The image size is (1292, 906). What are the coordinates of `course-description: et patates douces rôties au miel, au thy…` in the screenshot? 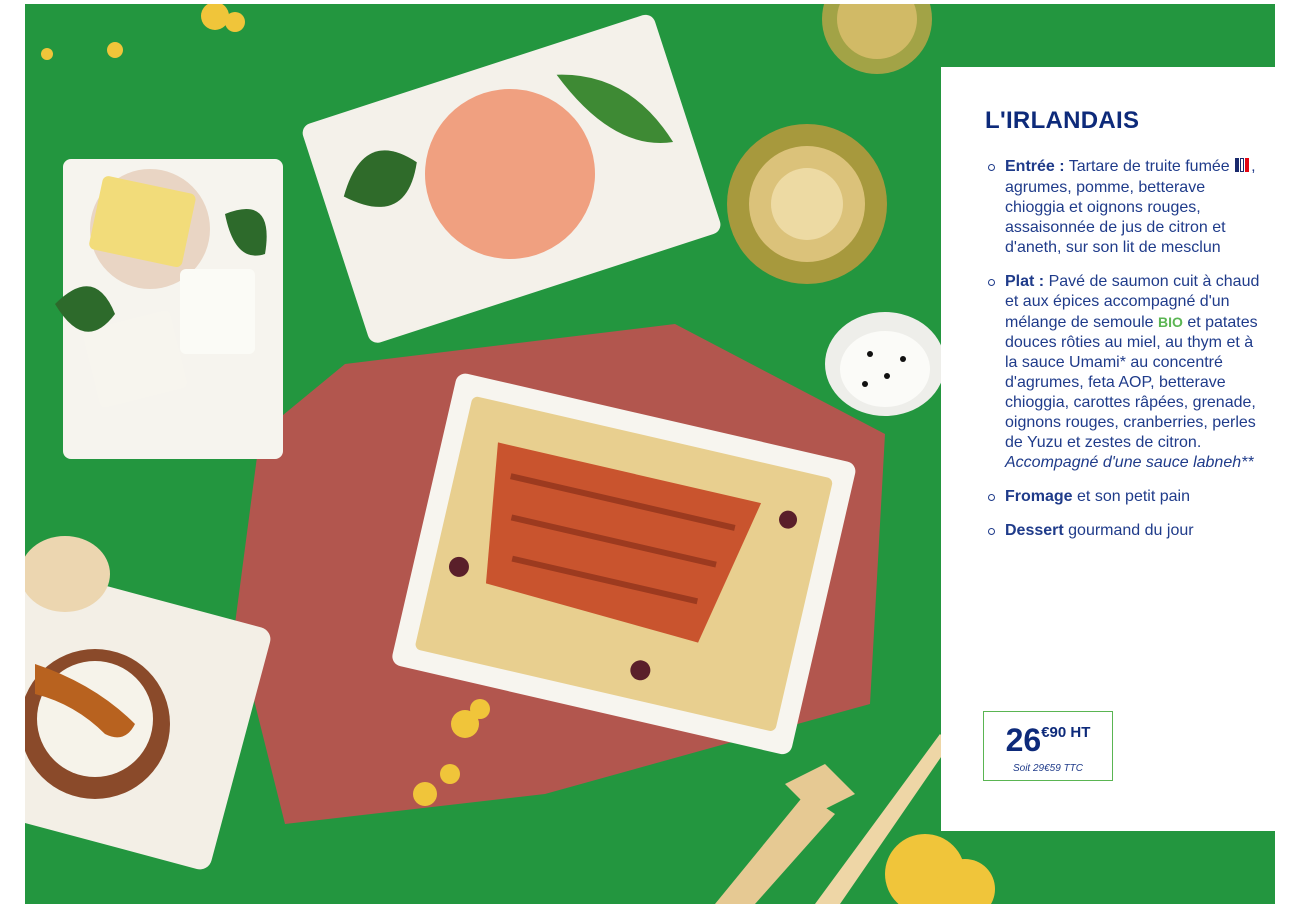 It's located at (1131, 382).